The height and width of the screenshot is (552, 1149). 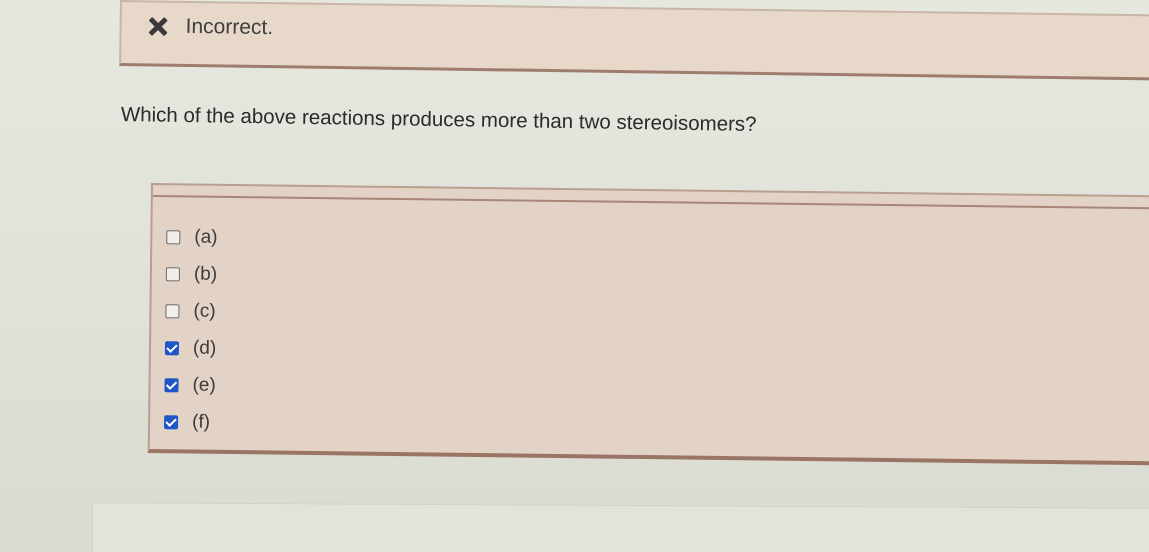 I want to click on option-e: (e), so click(x=190, y=385).